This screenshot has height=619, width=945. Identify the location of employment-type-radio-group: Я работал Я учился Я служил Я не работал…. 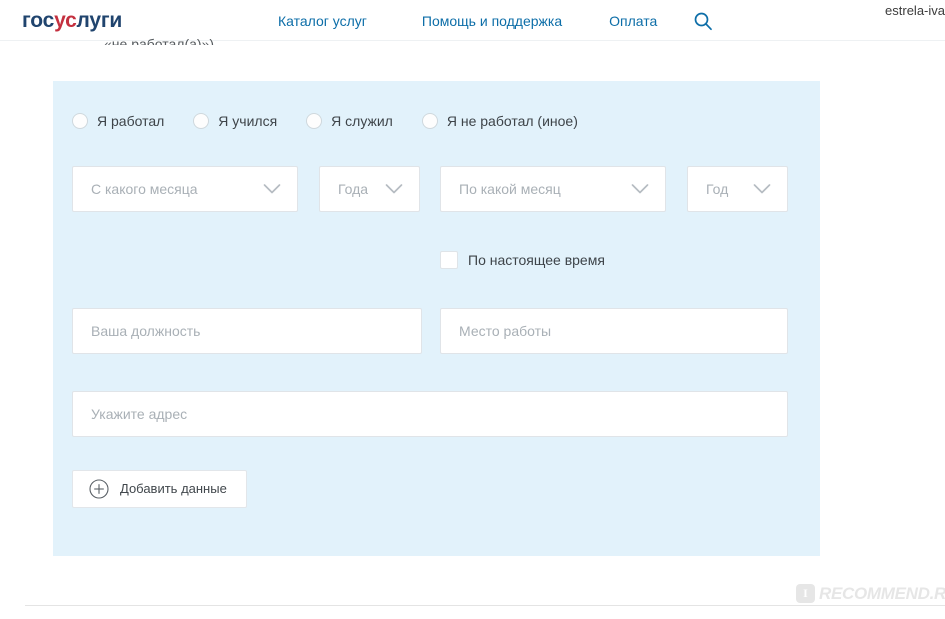
(325, 123).